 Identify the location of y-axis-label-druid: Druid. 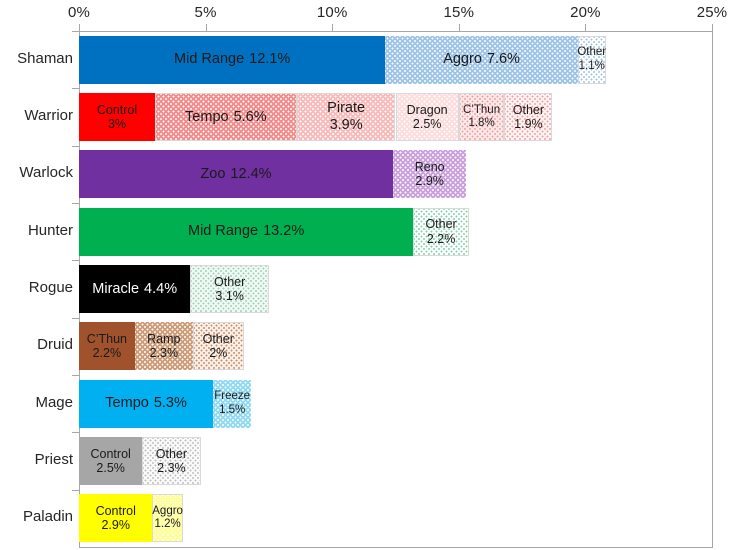
(55, 345).